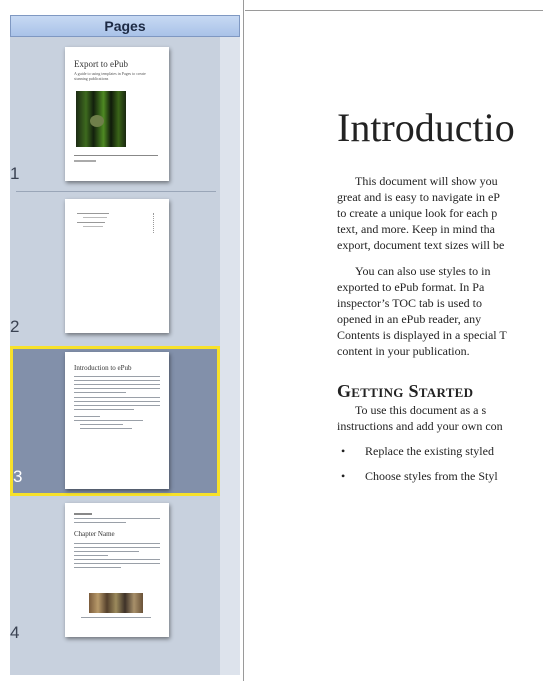 This screenshot has width=543, height=681. Describe the element at coordinates (423, 271) in the screenshot. I see `text-line: You can also use styles to in` at that location.